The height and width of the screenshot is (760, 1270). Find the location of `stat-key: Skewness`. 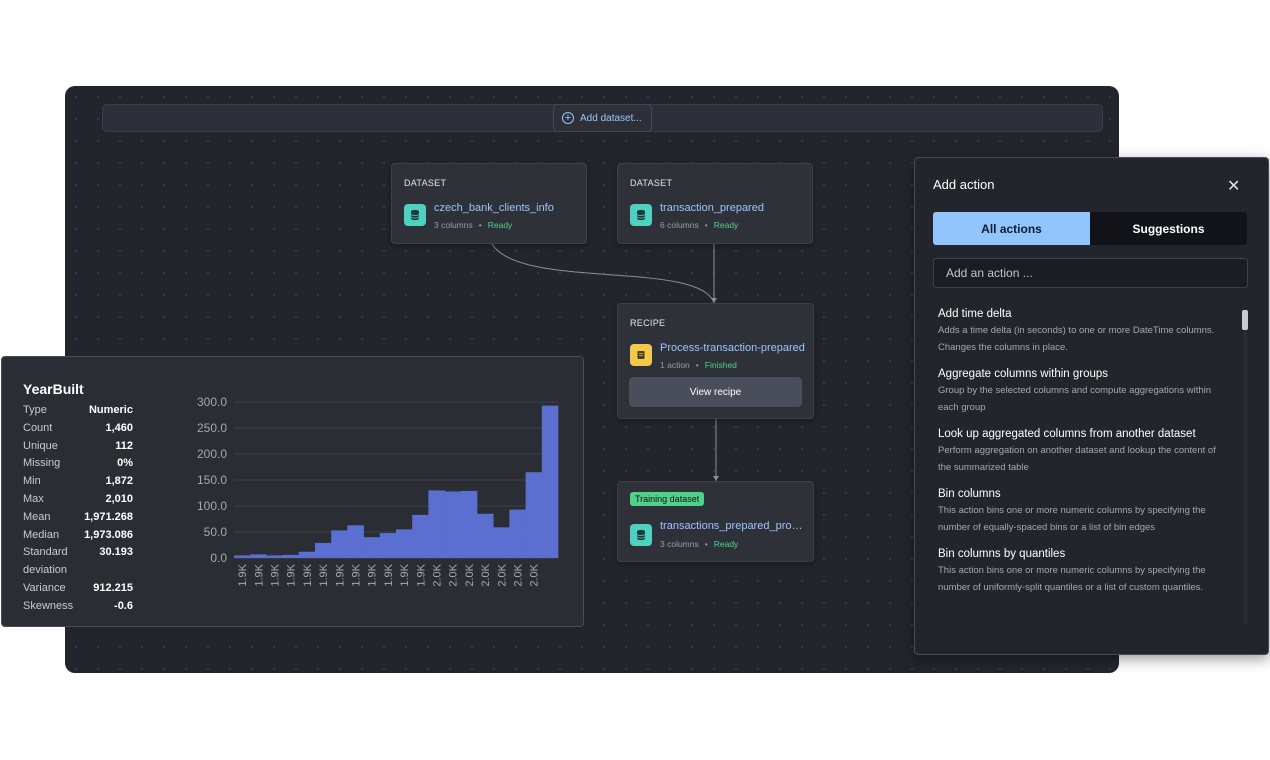

stat-key: Skewness is located at coordinates (48, 605).